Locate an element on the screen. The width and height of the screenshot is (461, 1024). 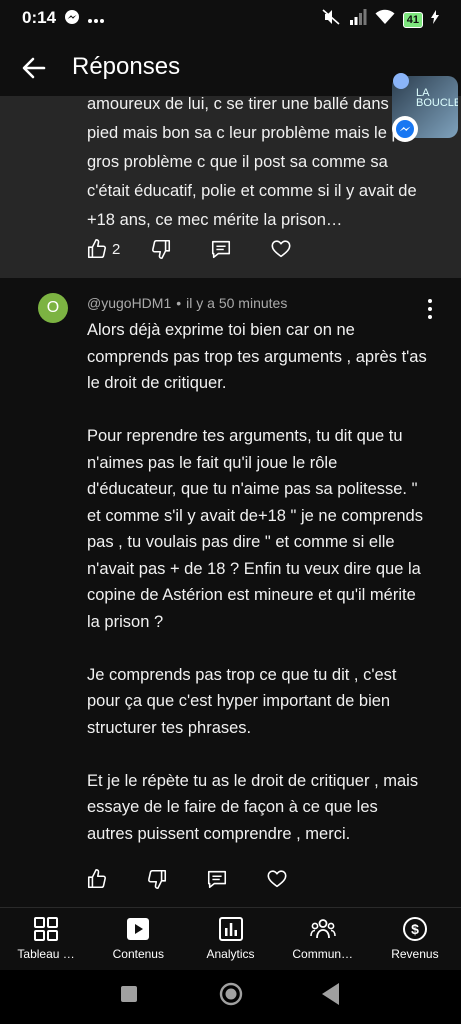
comment-meta: @yugoHDM1 • il y a 50 minutes is located at coordinates (187, 303).